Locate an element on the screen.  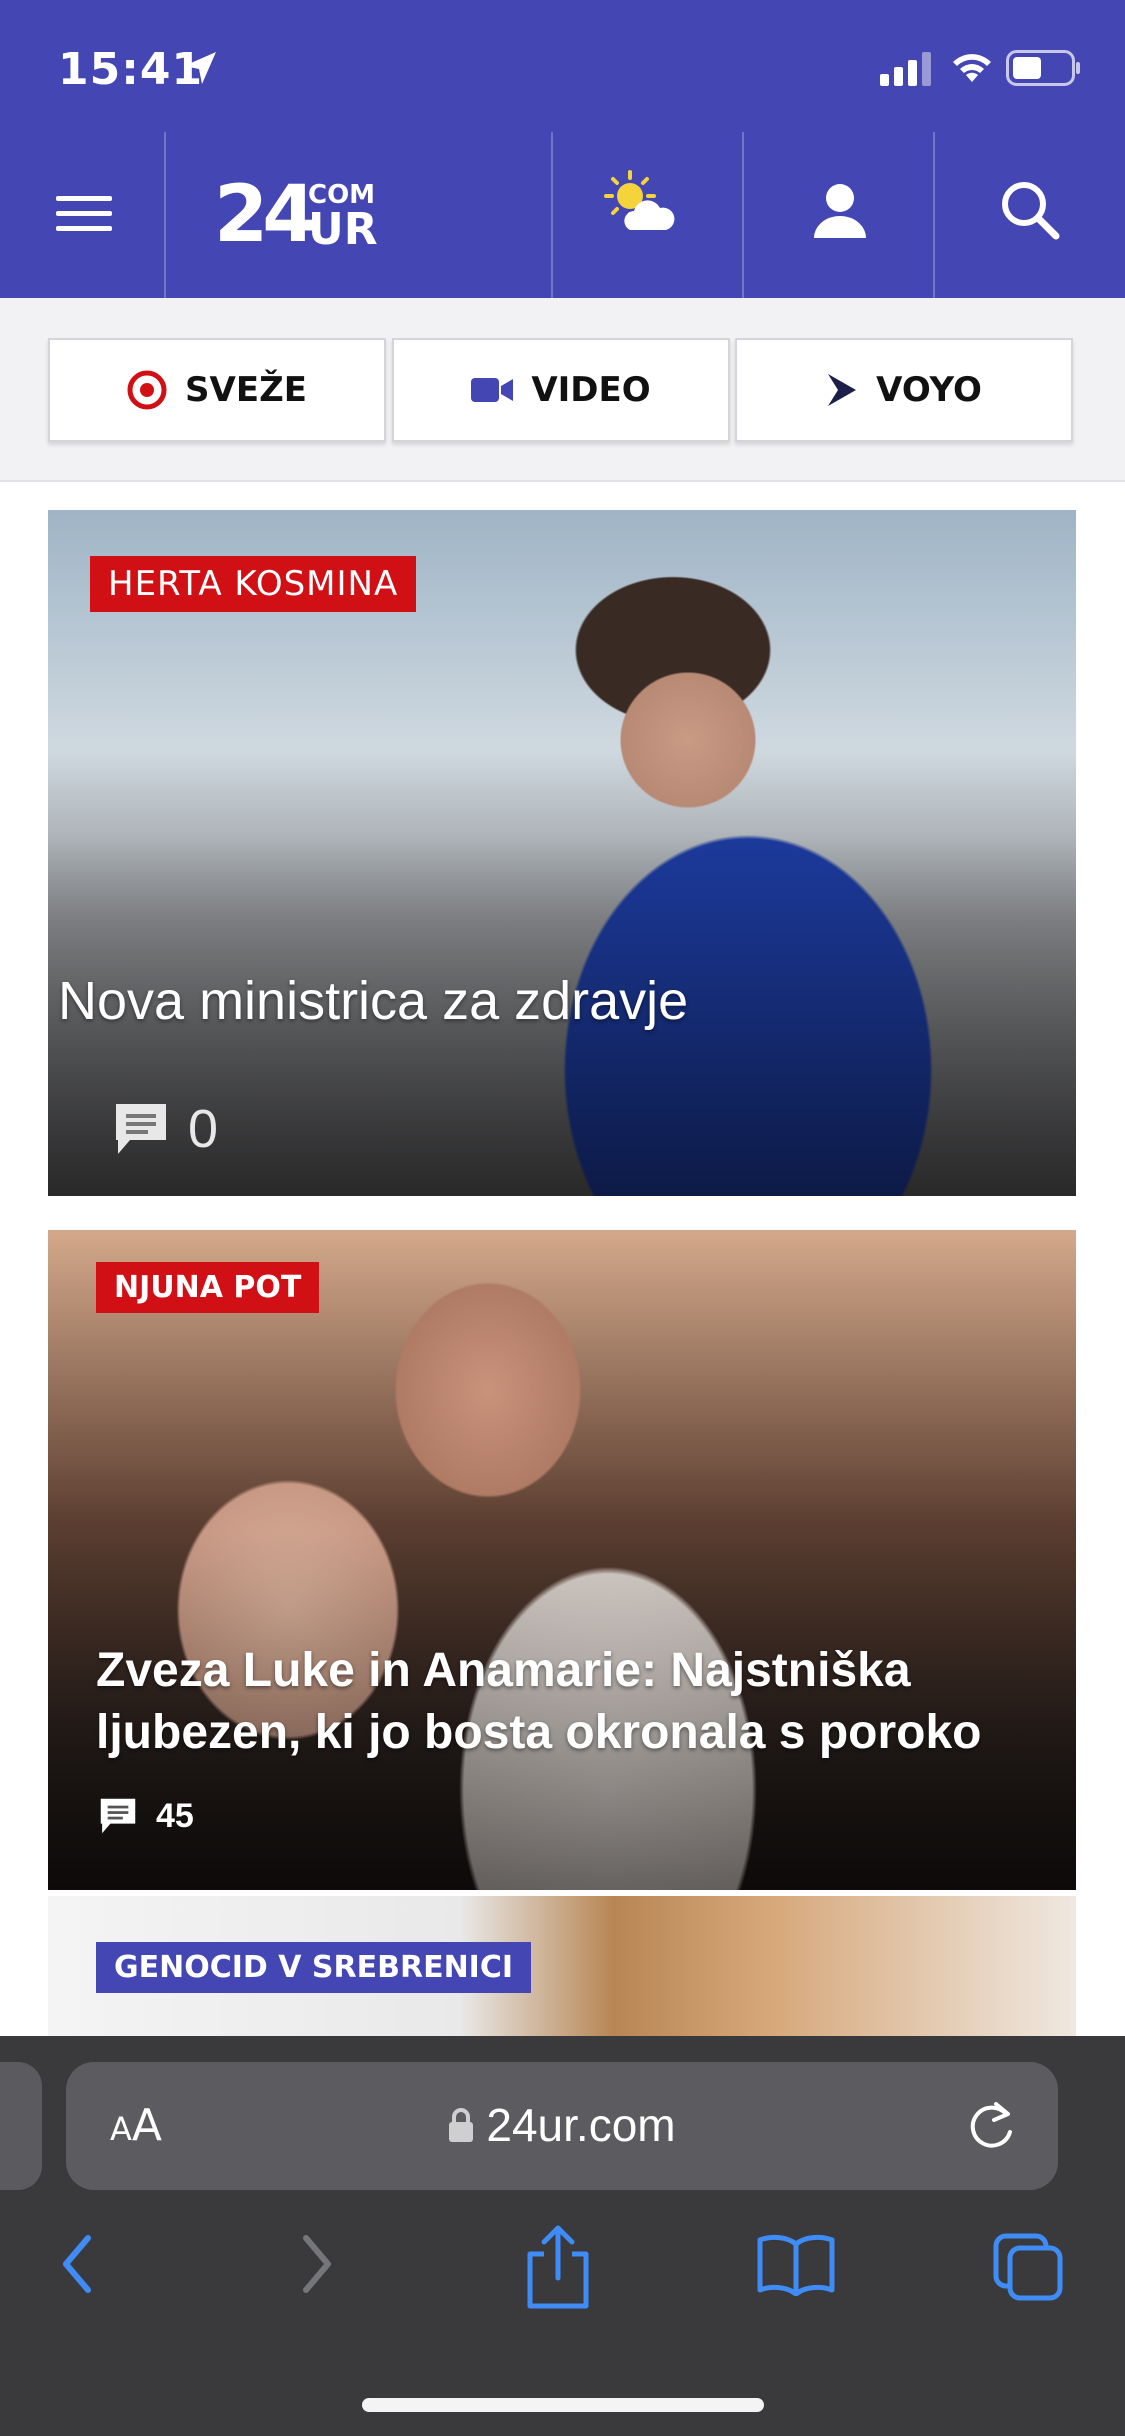
tab-video-label: VIDEO is located at coordinates (591, 390).